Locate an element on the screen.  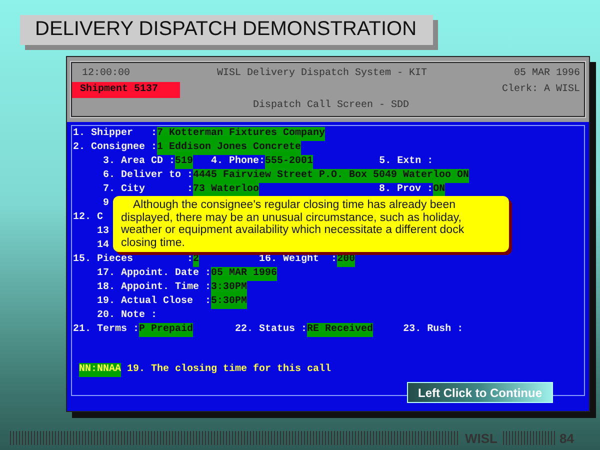
screen-title: Dispatch Call Screen - SDD is located at coordinates (331, 105).